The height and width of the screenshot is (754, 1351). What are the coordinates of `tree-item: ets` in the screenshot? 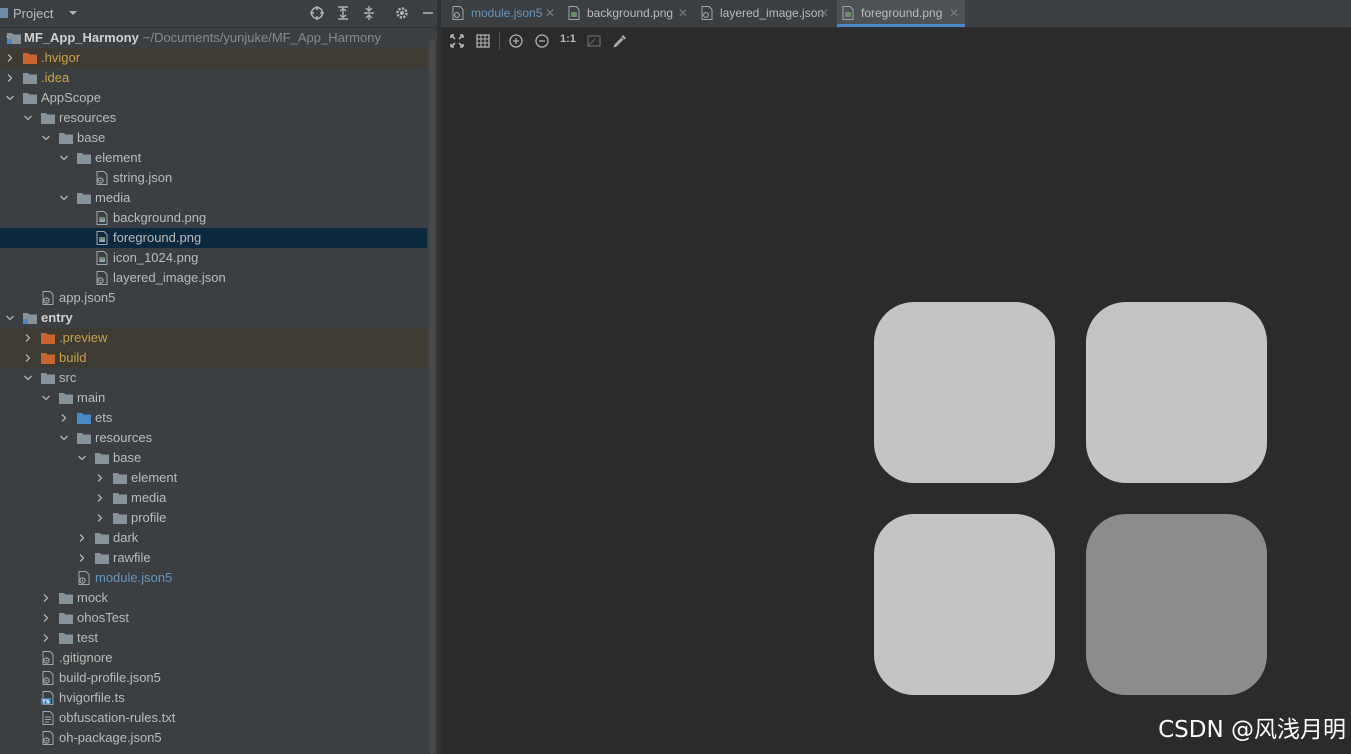 It's located at (213, 418).